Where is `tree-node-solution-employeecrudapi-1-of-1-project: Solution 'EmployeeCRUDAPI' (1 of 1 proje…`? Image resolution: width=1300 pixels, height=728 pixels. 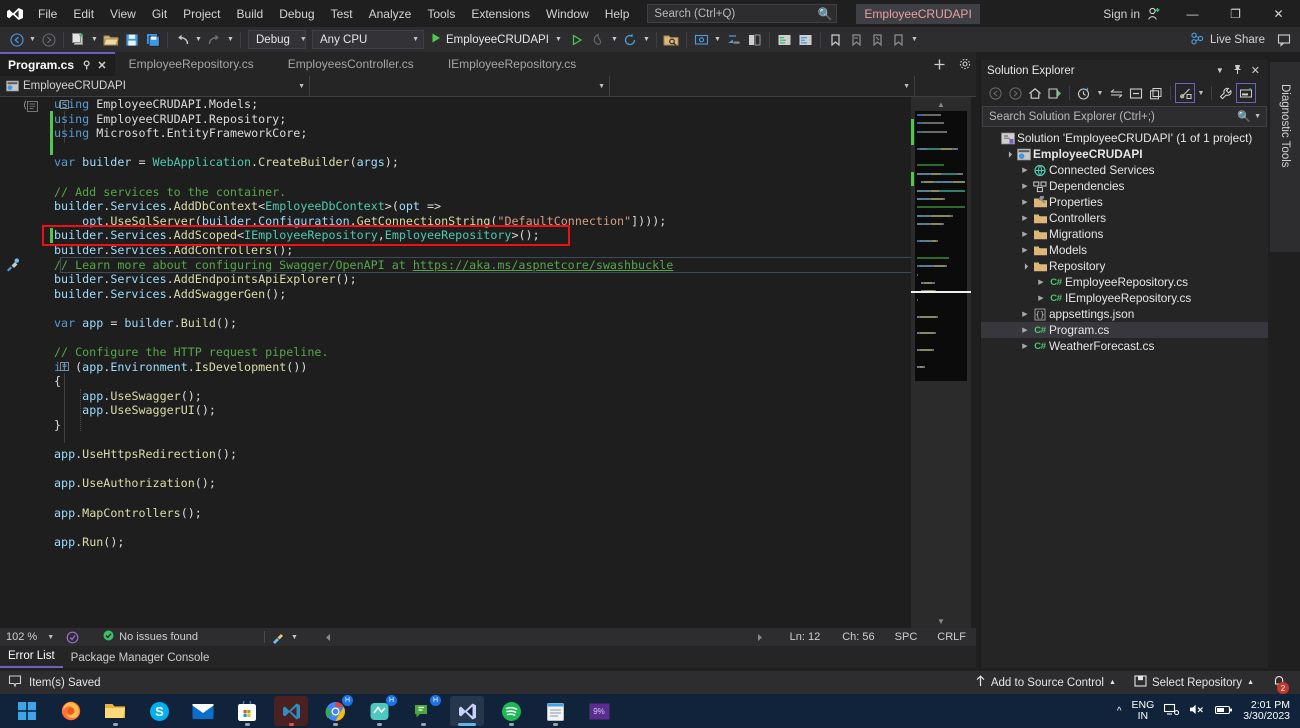
tree-node-solution-employeecrudapi-1-of-1-project: Solution 'EmployeeCRUDAPI' (1 of 1 proje… is located at coordinates (1124, 138).